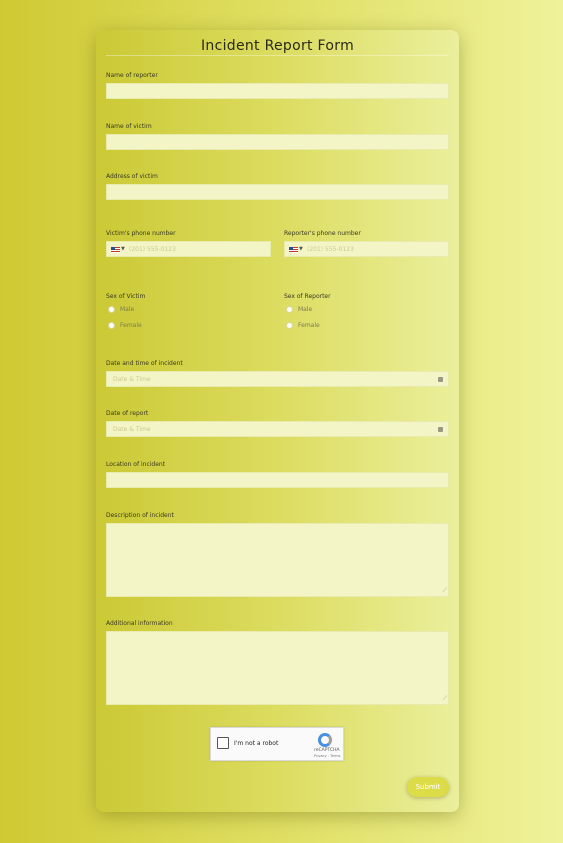 Image resolution: width=563 pixels, height=843 pixels. I want to click on victim-address-input, so click(277, 192).